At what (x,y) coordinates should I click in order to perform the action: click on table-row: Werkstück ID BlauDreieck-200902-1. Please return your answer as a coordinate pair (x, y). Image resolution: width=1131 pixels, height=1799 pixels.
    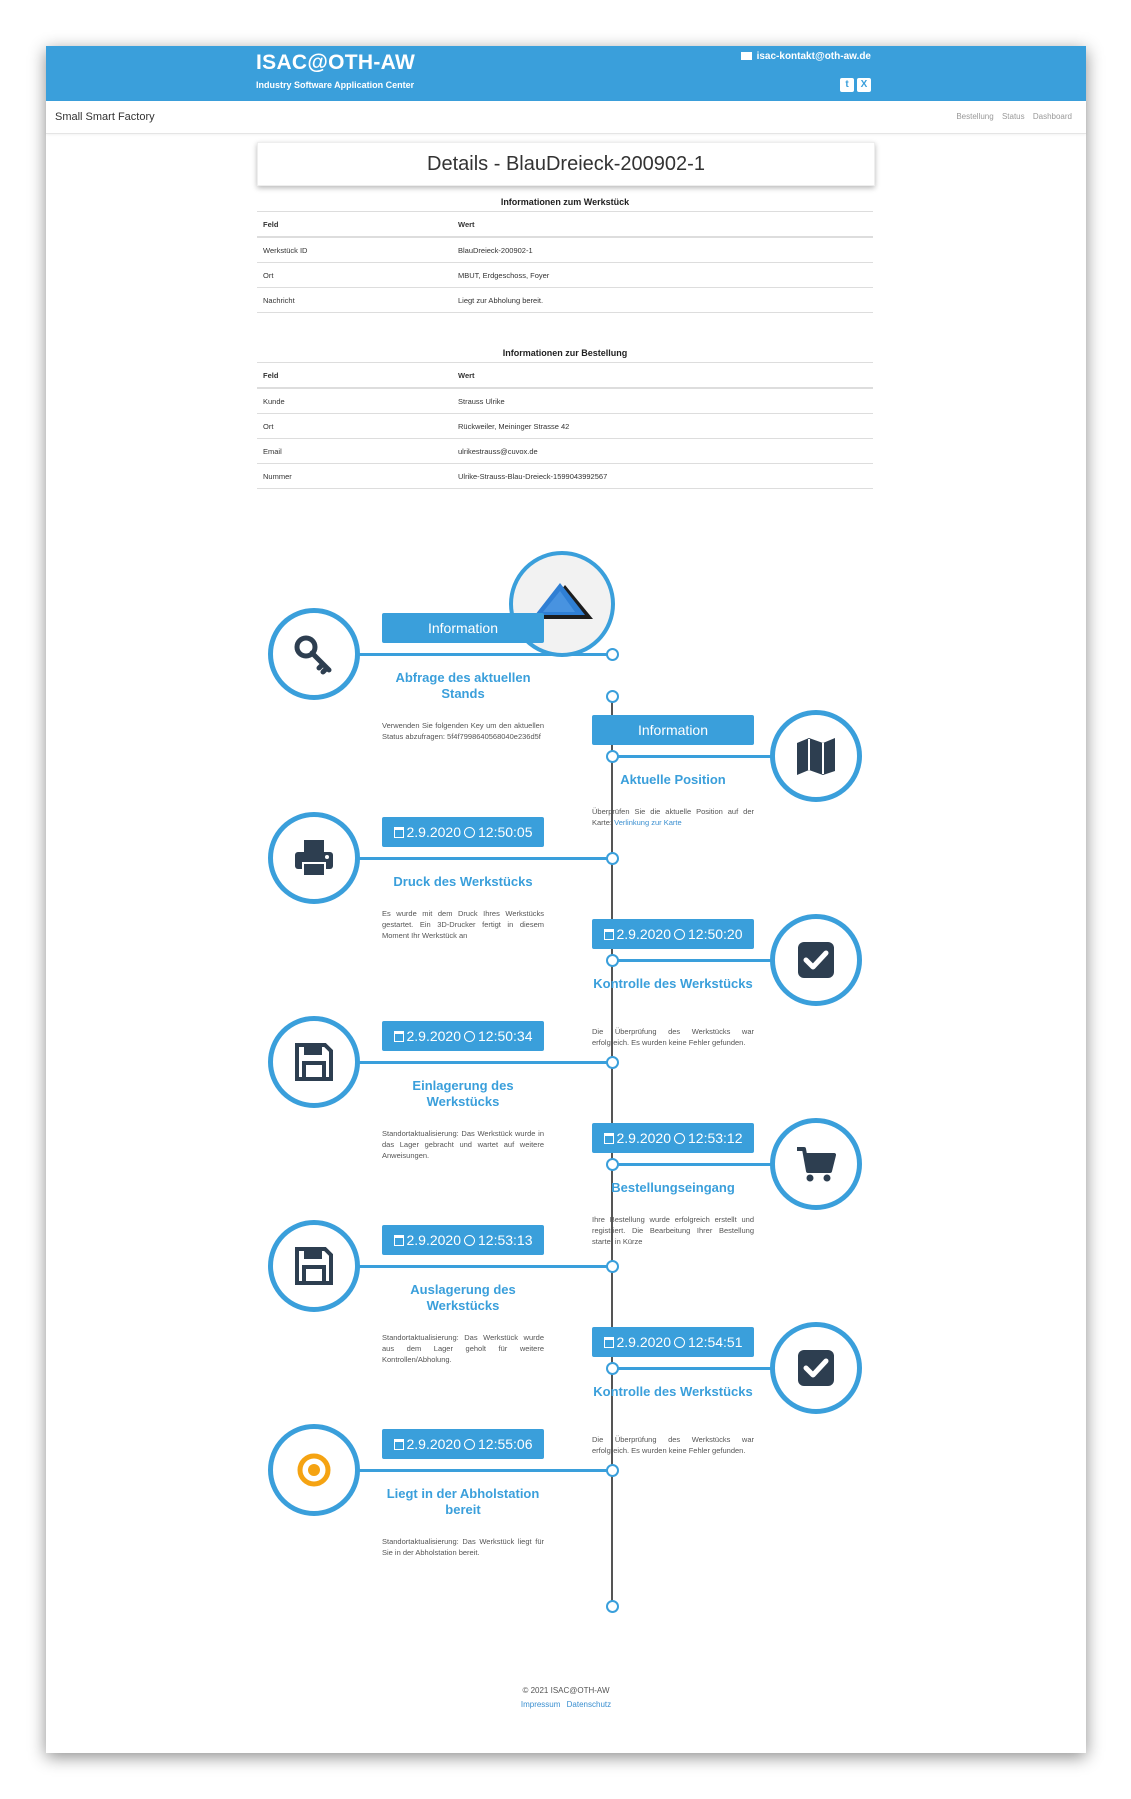
    Looking at the image, I should click on (565, 249).